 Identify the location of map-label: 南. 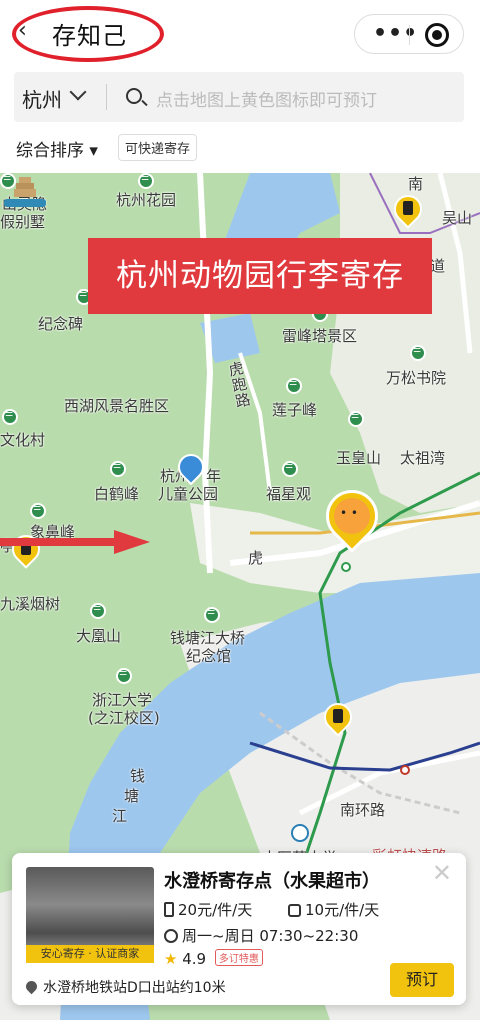
(416, 184).